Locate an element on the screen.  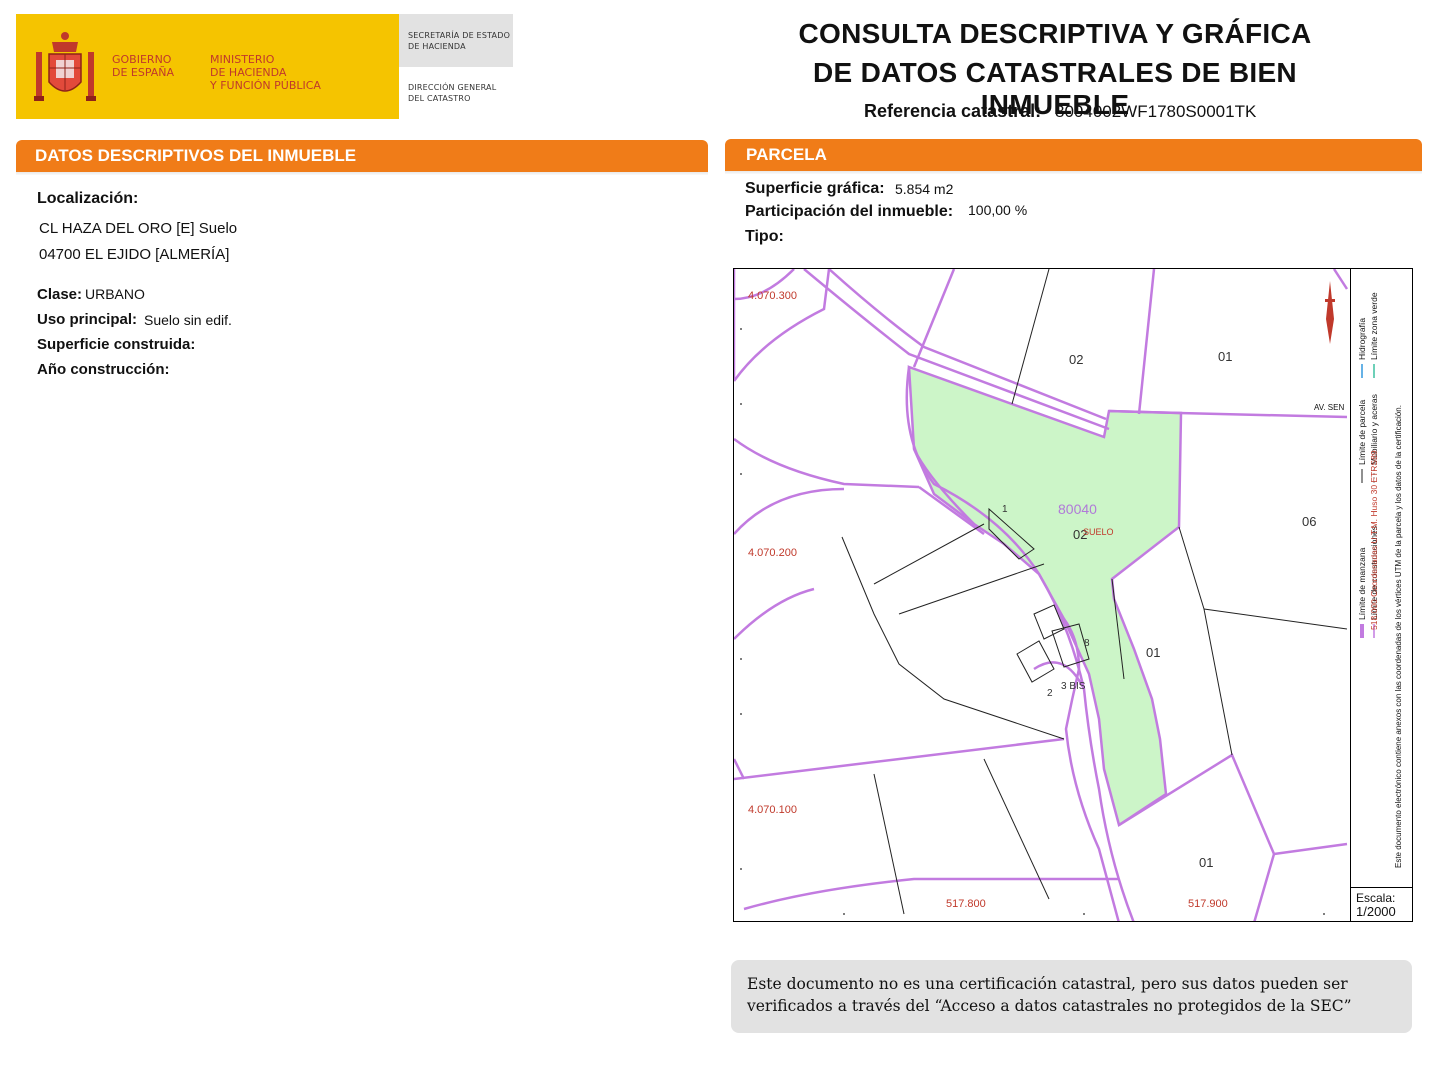
address-line1: CL HAZA DEL ORO [E] Suelo is located at coordinates (138, 228).